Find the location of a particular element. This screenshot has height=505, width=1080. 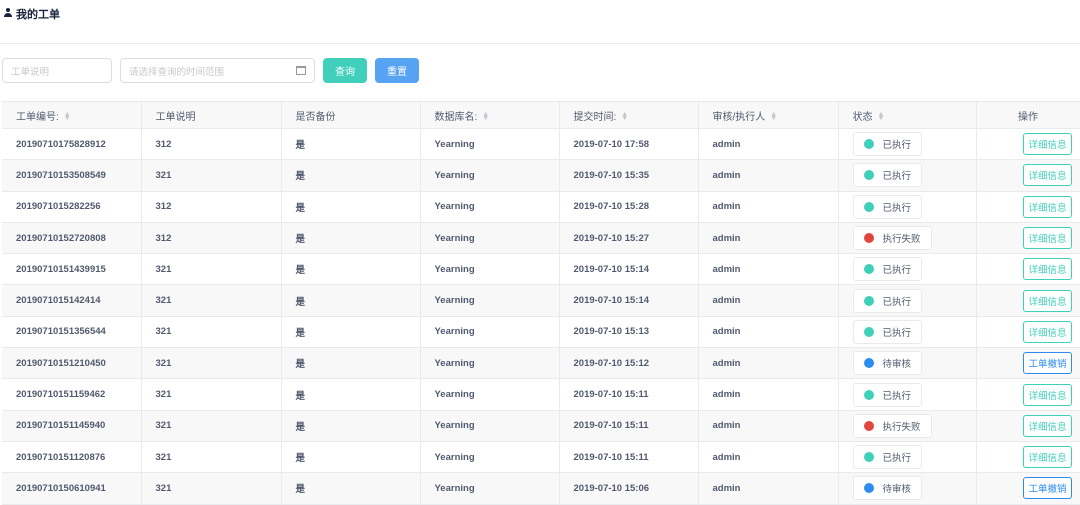

column-header: 审核/执行人 ▲ ▼ is located at coordinates (768, 115).